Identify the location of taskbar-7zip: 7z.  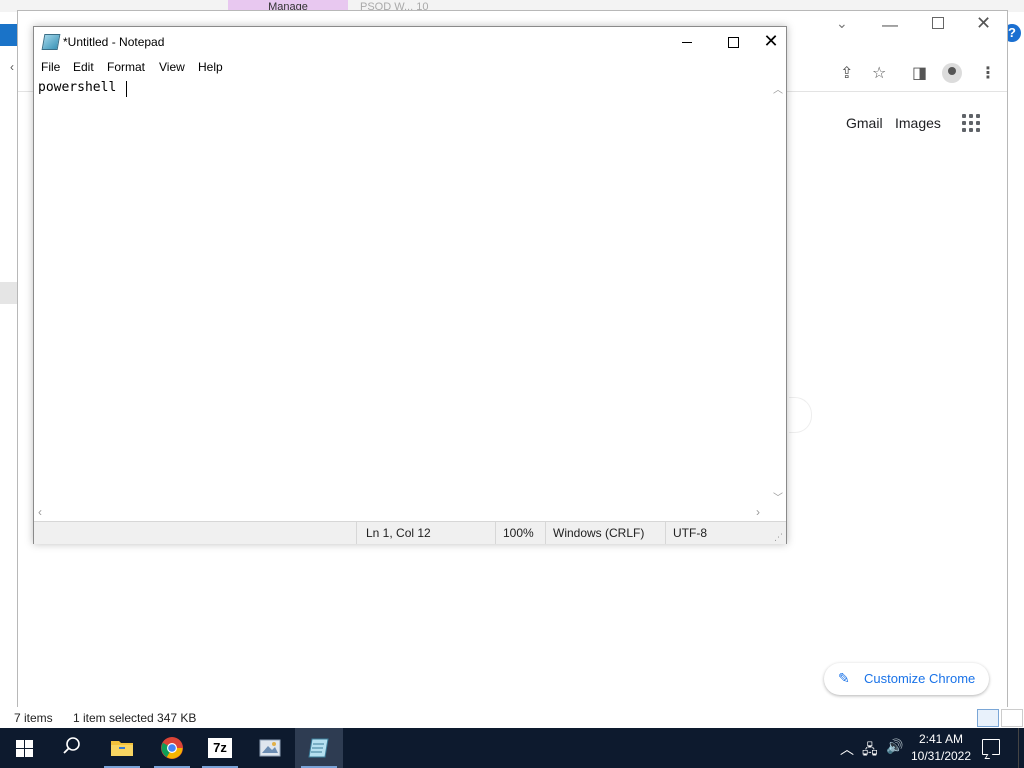
(220, 748).